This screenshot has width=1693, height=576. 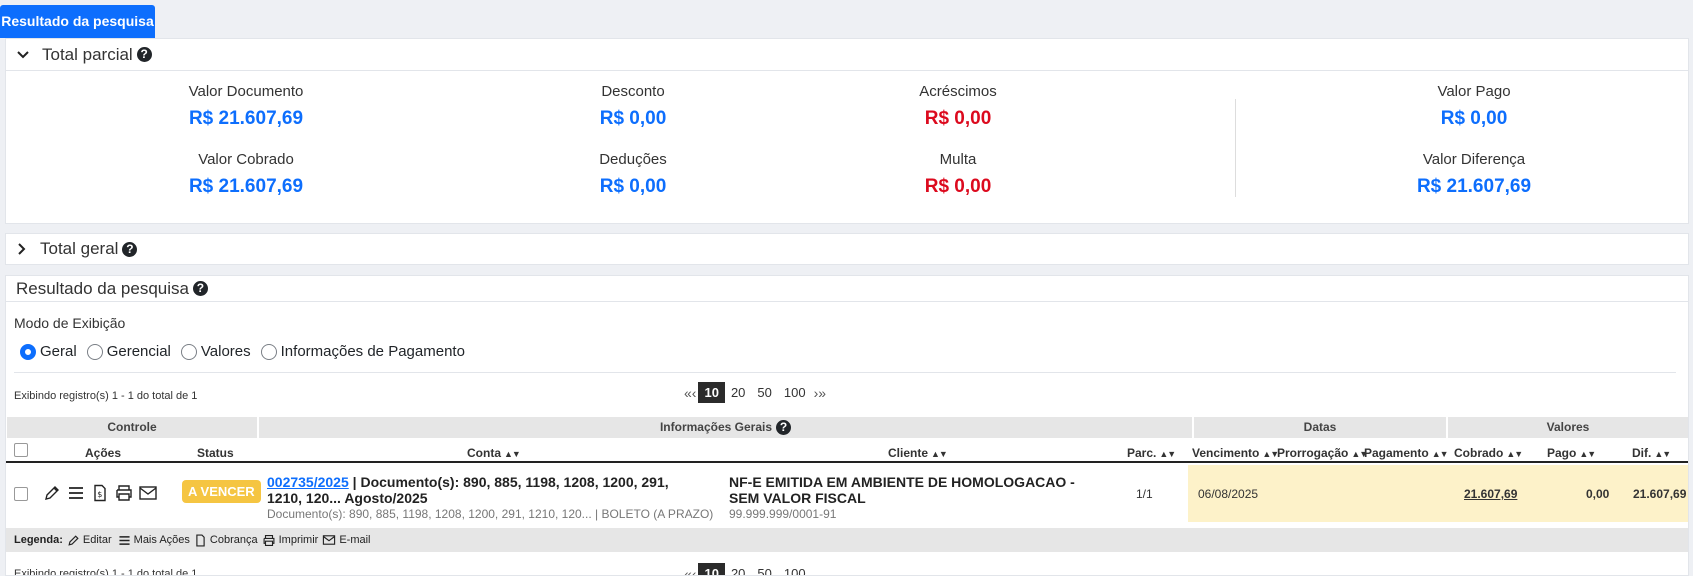 What do you see at coordinates (1598, 494) in the screenshot?
I see `pago-cell: 0,00` at bounding box center [1598, 494].